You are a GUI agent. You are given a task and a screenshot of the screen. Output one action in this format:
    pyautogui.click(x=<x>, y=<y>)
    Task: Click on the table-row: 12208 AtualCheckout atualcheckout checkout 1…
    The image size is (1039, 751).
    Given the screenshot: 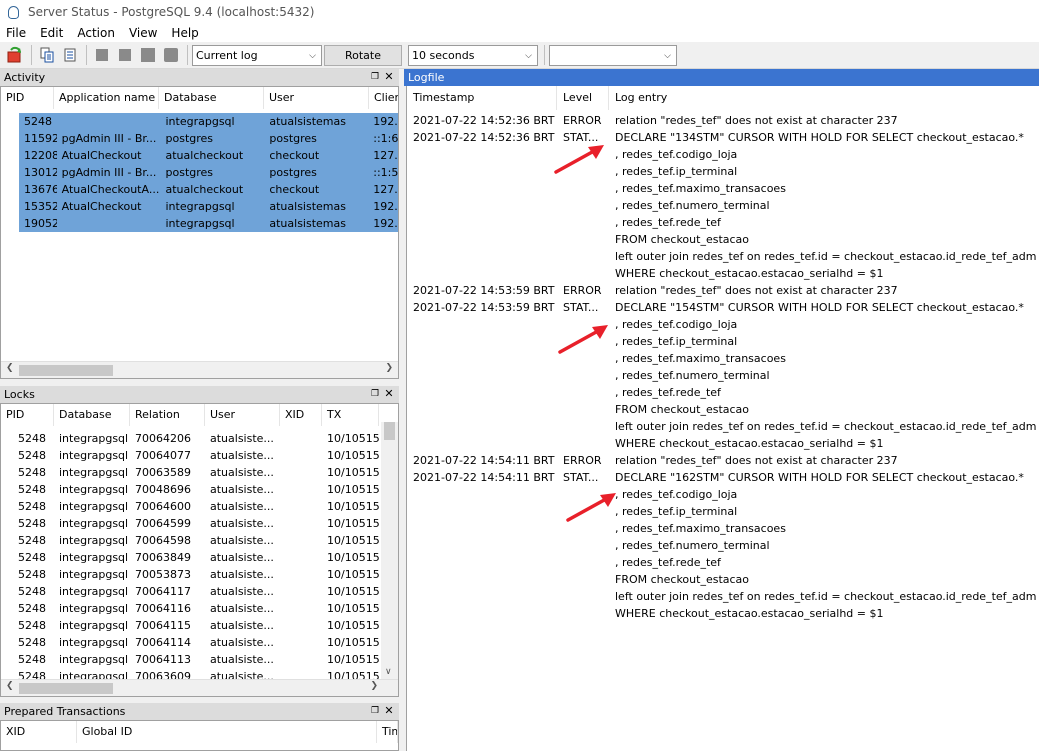 What is the action you would take?
    pyautogui.click(x=208, y=155)
    